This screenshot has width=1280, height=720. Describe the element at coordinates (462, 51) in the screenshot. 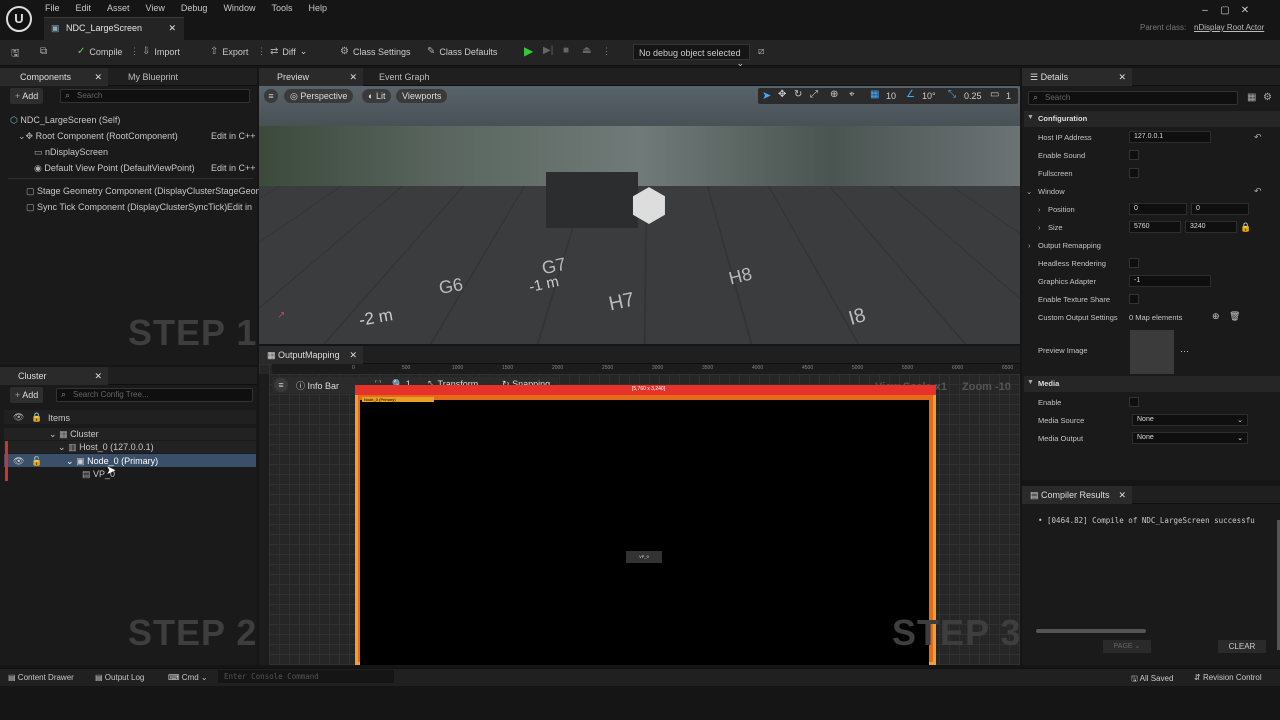

I see `class-defaults-button: ✎ Class Defaults` at that location.